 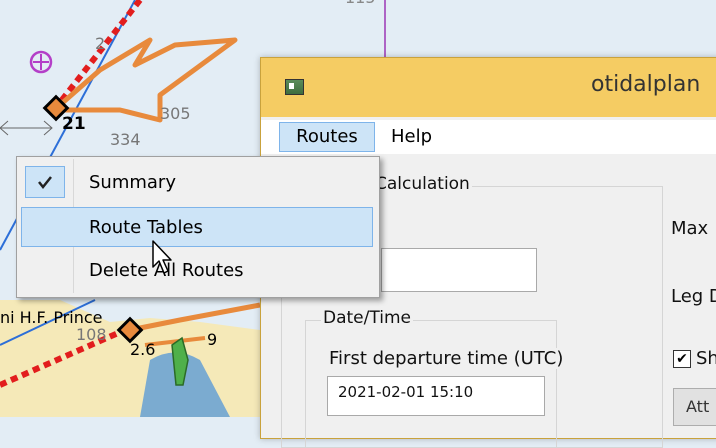 I want to click on map-label-108: 108, so click(x=91, y=334).